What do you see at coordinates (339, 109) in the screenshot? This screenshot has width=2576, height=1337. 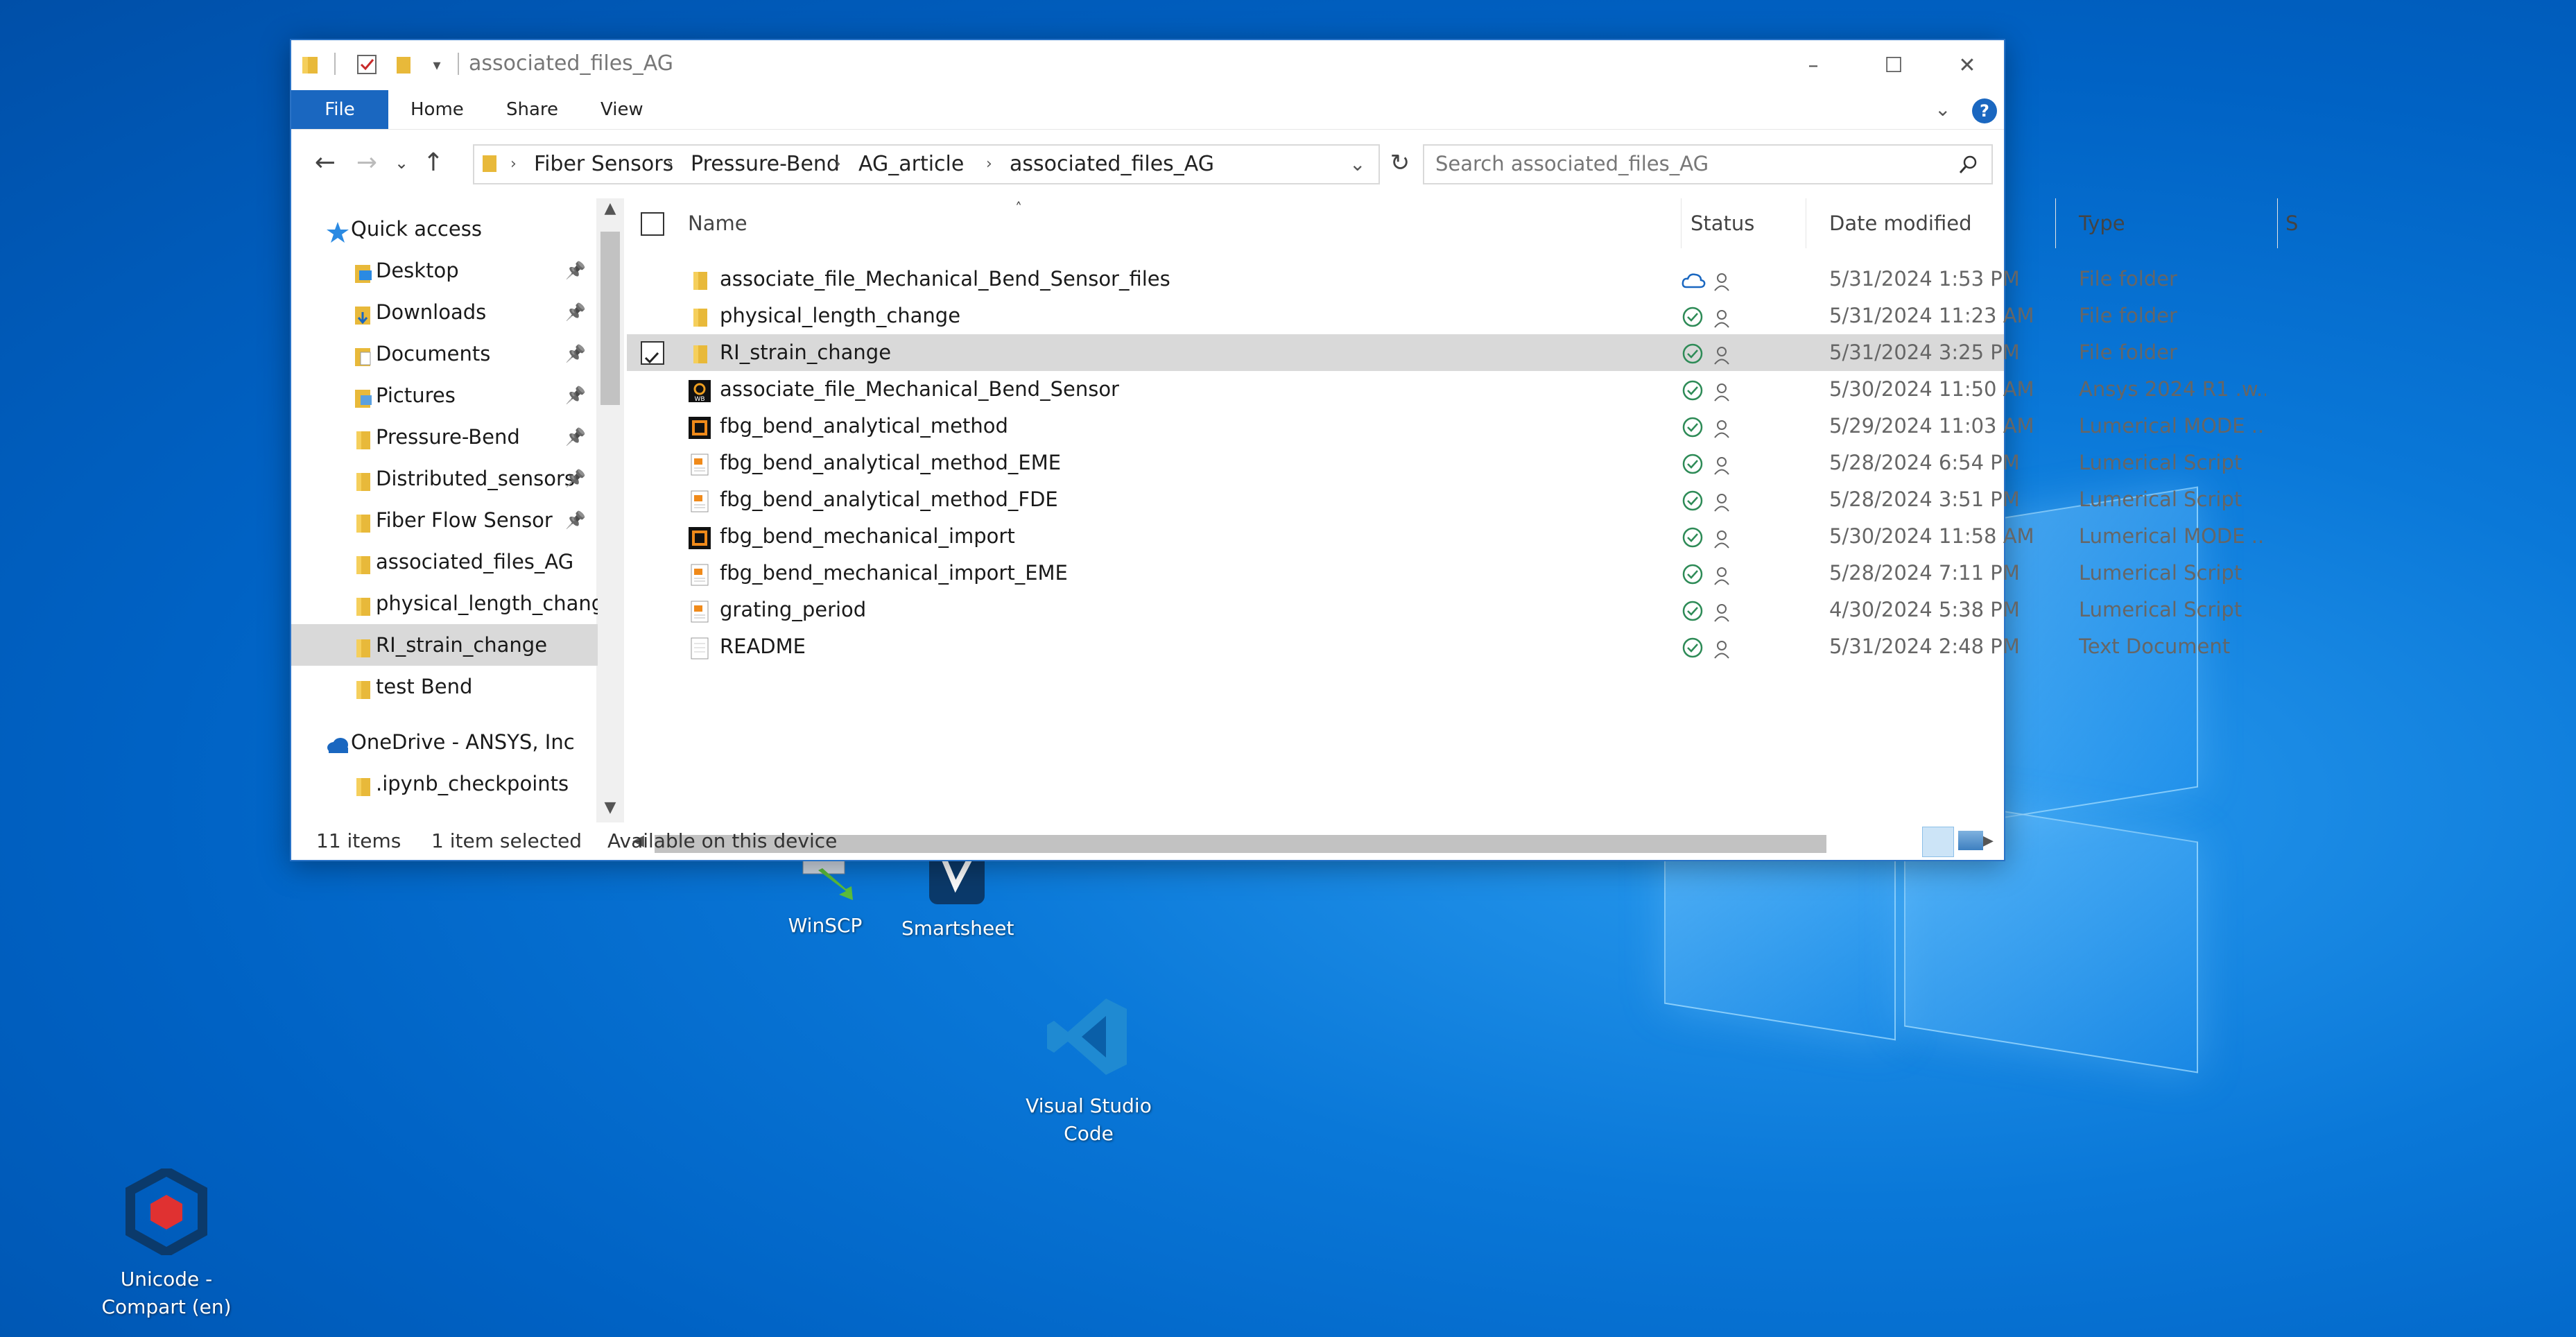 I see `tab-file: File` at bounding box center [339, 109].